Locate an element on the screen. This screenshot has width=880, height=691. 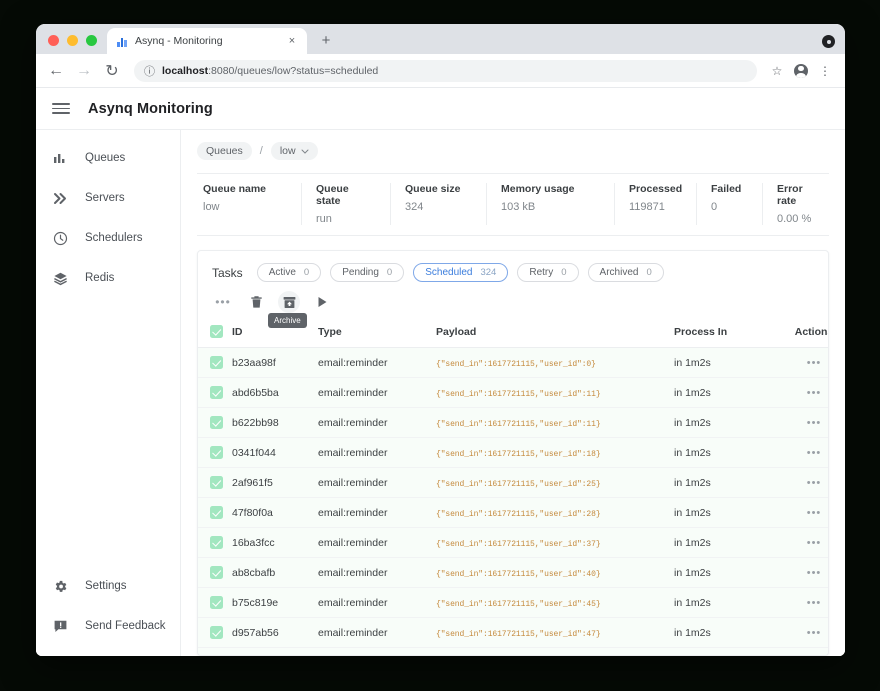
column-header-process-in: Process In is located at coordinates (729, 333).